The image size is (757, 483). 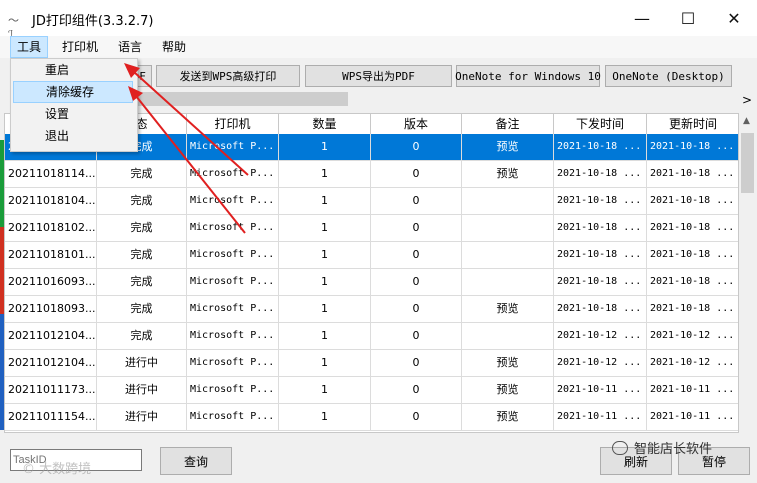 I want to click on menu-item-exit: 退出, so click(x=73, y=136).